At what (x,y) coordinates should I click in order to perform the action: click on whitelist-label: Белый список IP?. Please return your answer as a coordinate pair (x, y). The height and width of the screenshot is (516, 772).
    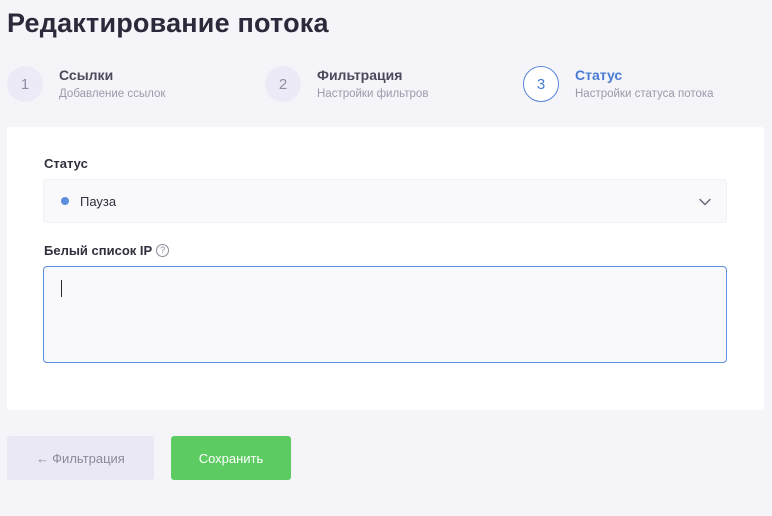
    Looking at the image, I should click on (107, 250).